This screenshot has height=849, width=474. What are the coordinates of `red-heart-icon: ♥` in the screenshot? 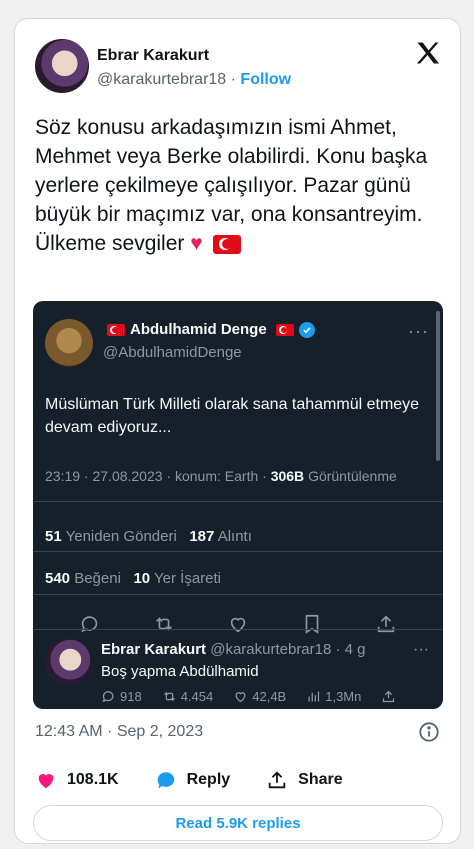 It's located at (196, 243).